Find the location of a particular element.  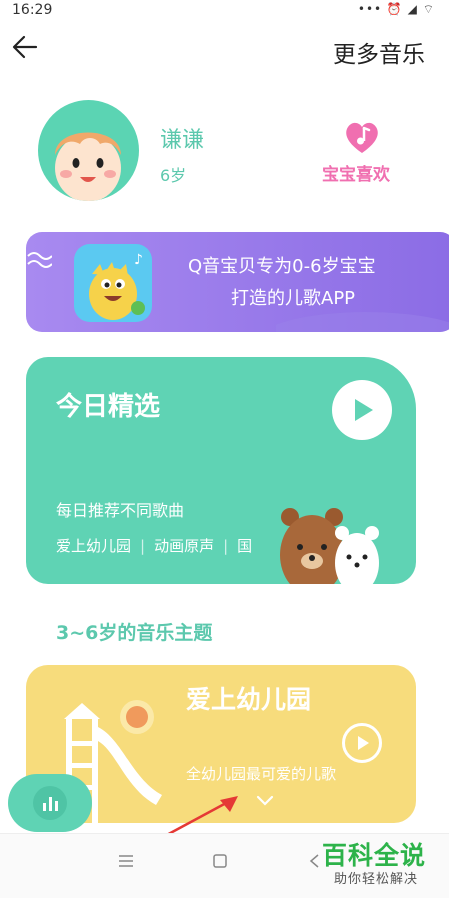

banner-text-line1: Q音宝贝专为0-6岁宝宝 is located at coordinates (282, 266).